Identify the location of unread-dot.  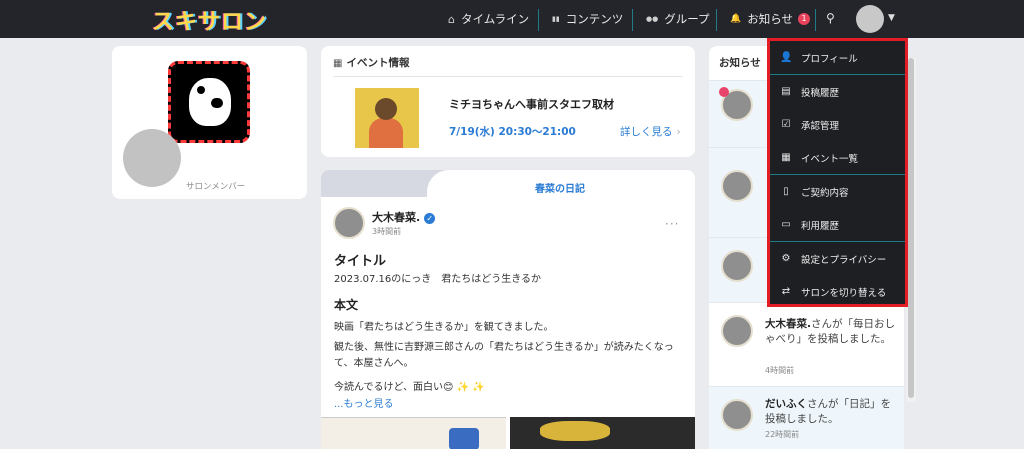
(724, 92).